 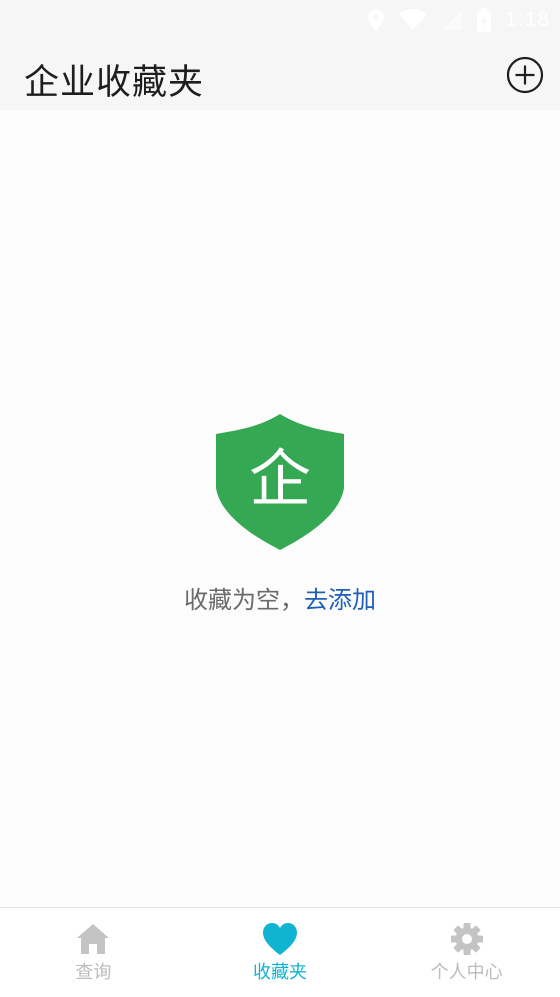 I want to click on page-title: 企业收藏夹, so click(x=114, y=83).